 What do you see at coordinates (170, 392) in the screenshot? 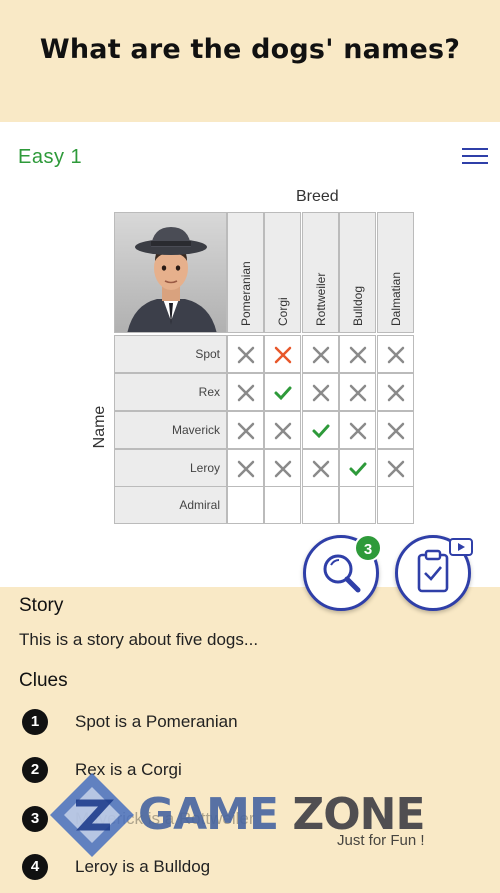
I see `row-header: Rex` at bounding box center [170, 392].